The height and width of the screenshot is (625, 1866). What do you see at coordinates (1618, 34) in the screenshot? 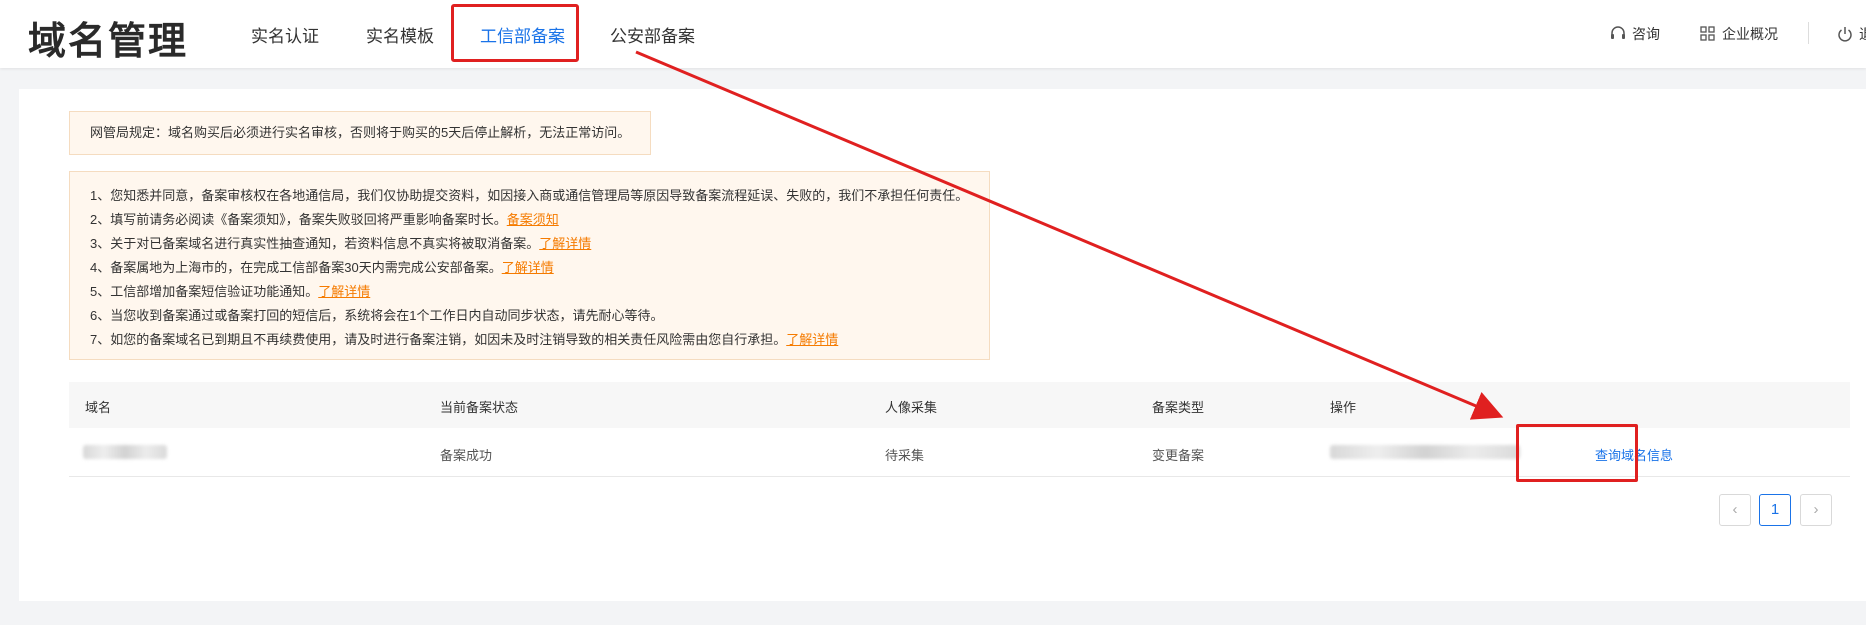
I see `headset-icon` at bounding box center [1618, 34].